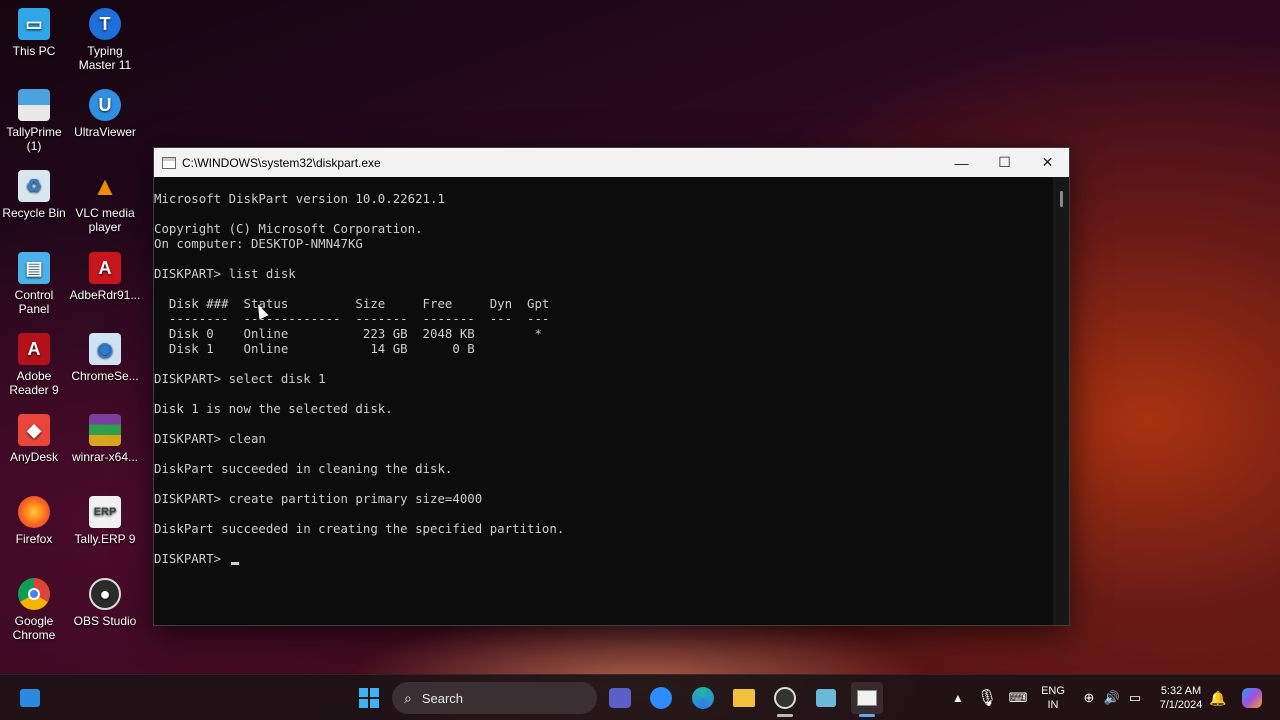  I want to click on desktop-icon-vlc: ▲ VLC media player, so click(105, 202).